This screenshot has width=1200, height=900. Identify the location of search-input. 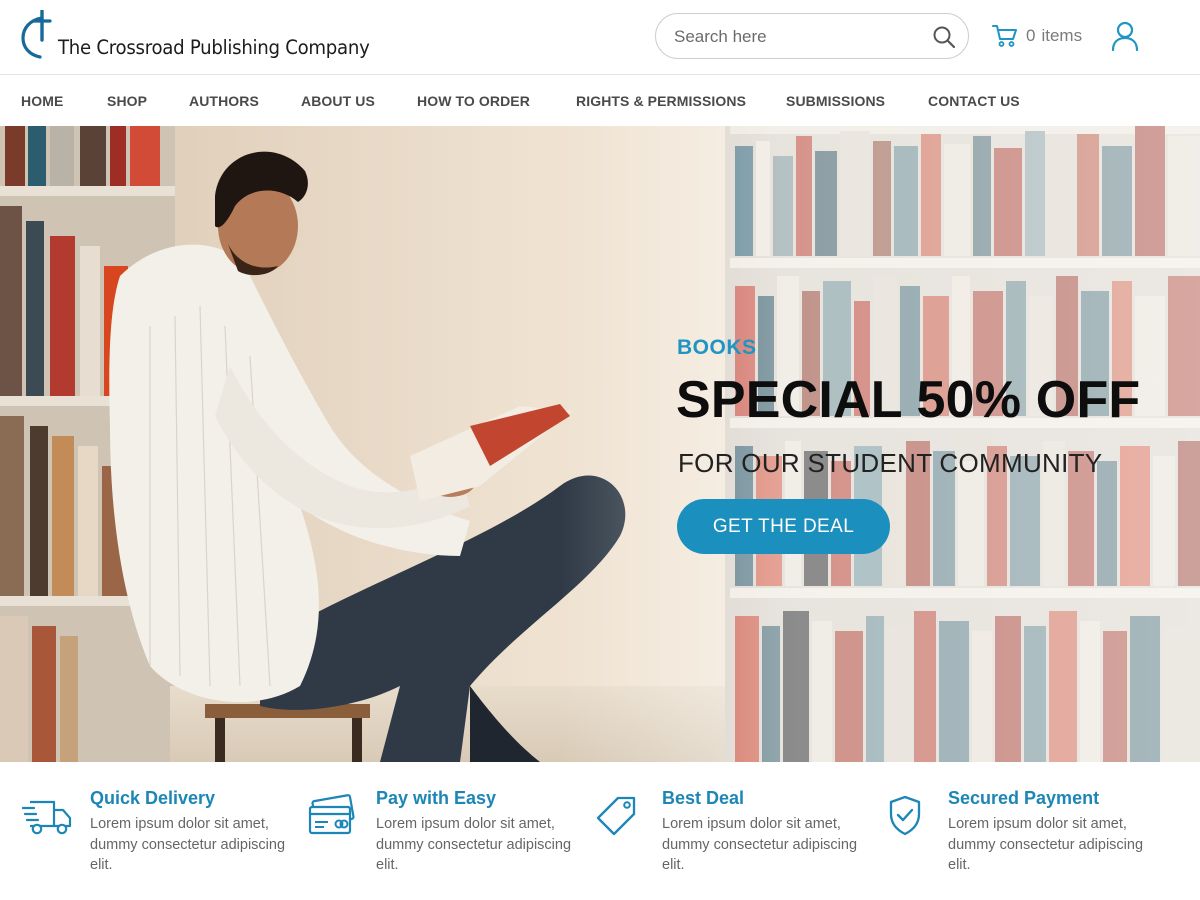
(794, 37).